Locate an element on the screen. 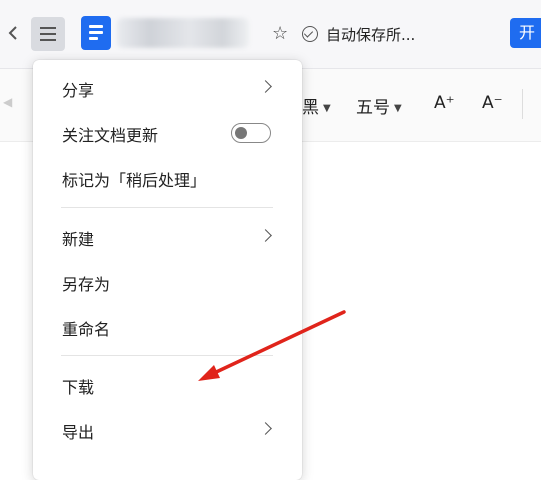  annotation-arrow-icon is located at coordinates (272, 345).